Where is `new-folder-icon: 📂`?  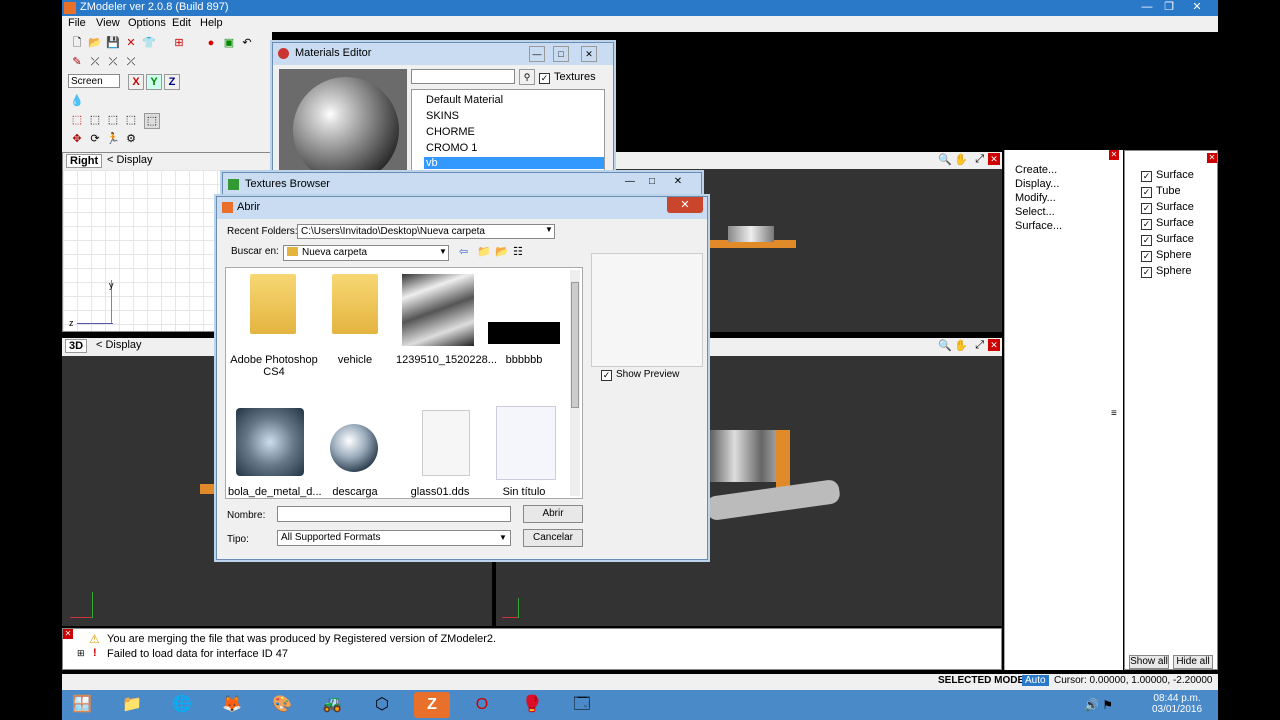
new-folder-icon: 📂 is located at coordinates (502, 251).